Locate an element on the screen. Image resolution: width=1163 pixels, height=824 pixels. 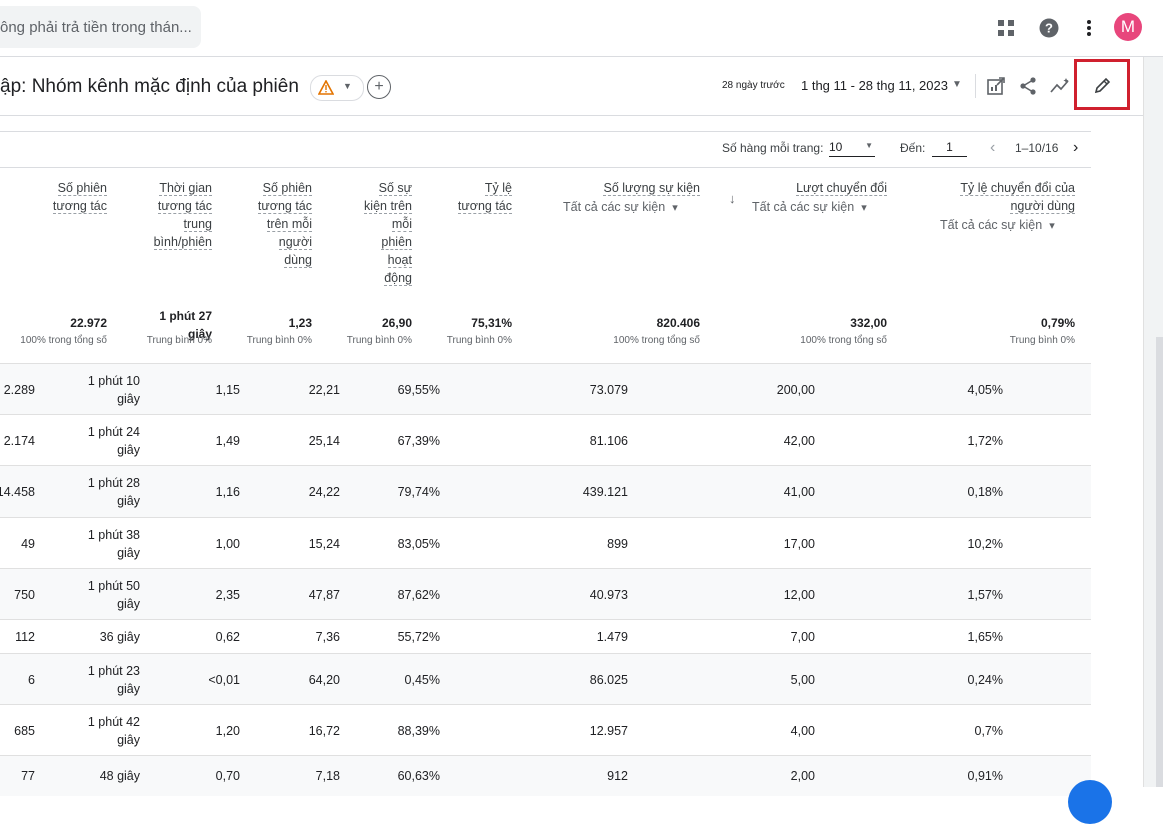
date-prefix: 28 ngày trước is located at coordinates (753, 85).